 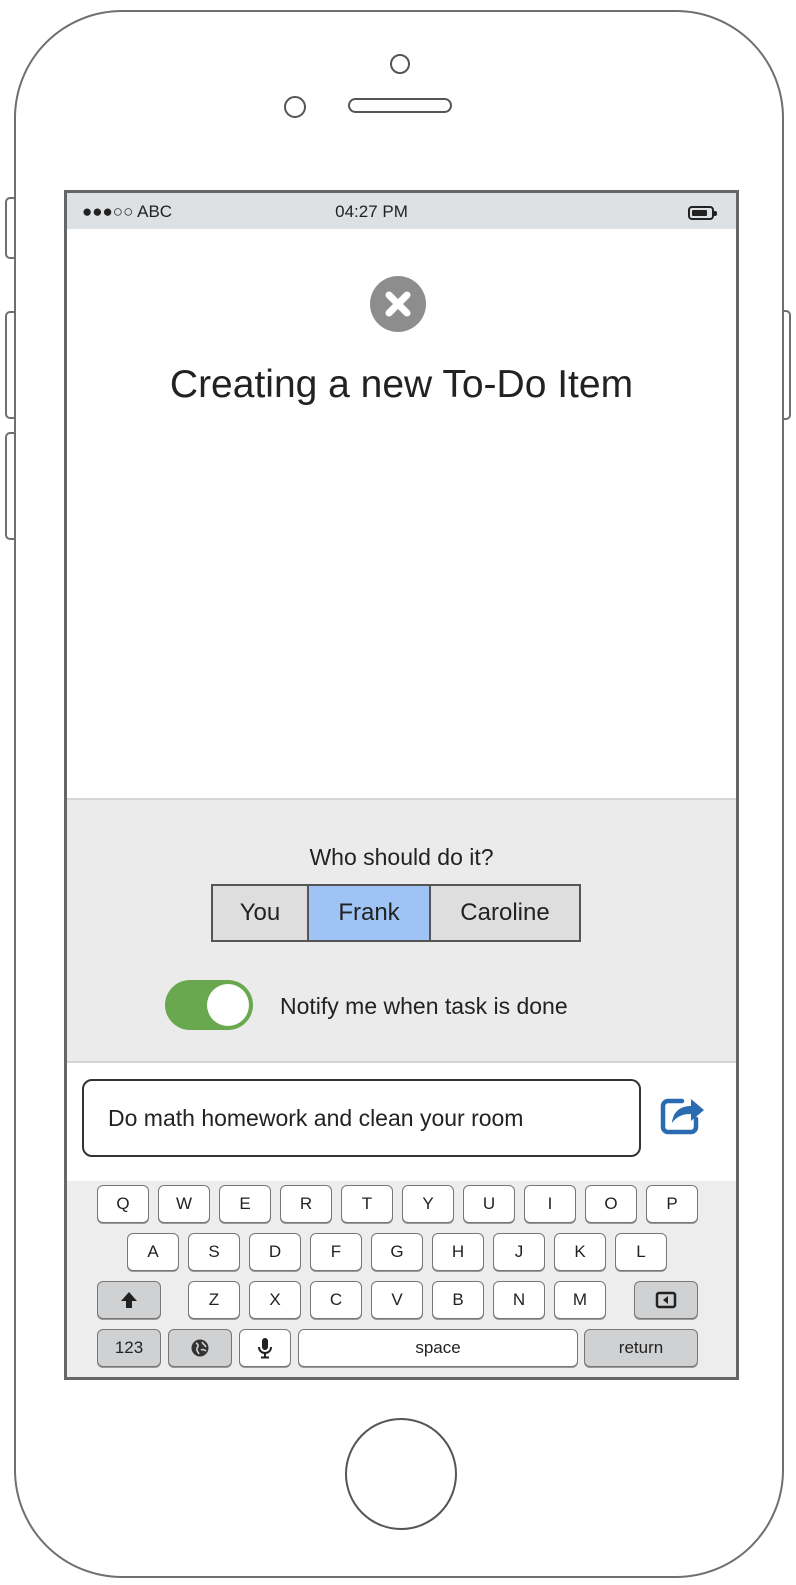 I want to click on shift-arrow-icon, so click(x=129, y=1300).